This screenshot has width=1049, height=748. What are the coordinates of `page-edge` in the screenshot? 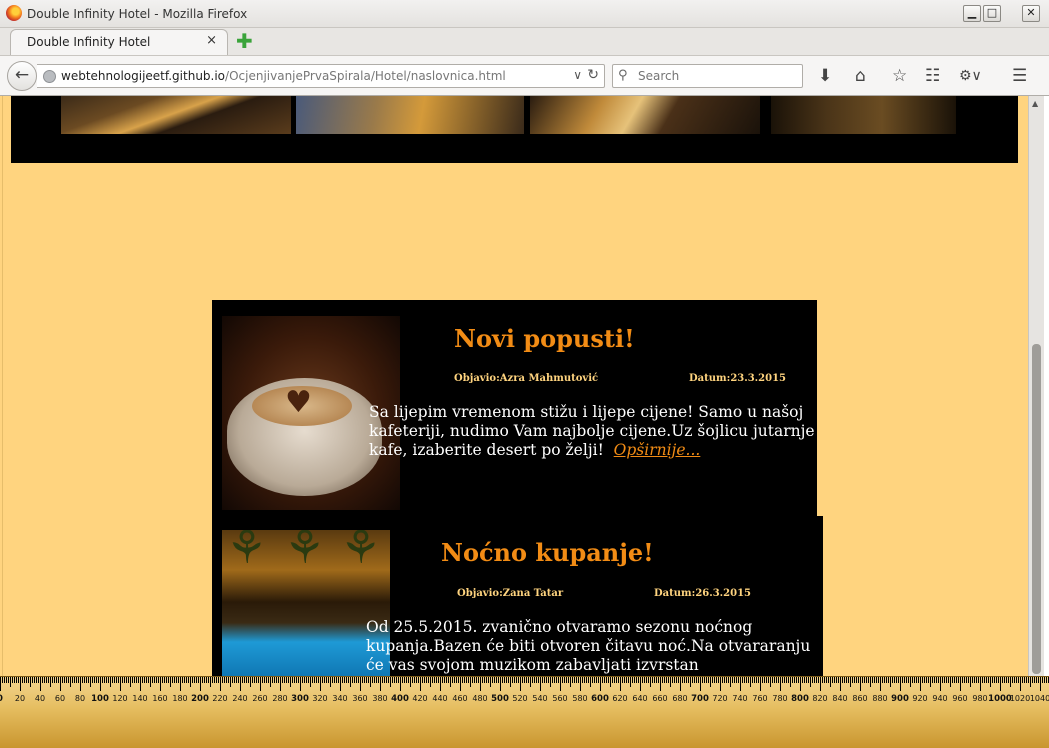 It's located at (2, 386).